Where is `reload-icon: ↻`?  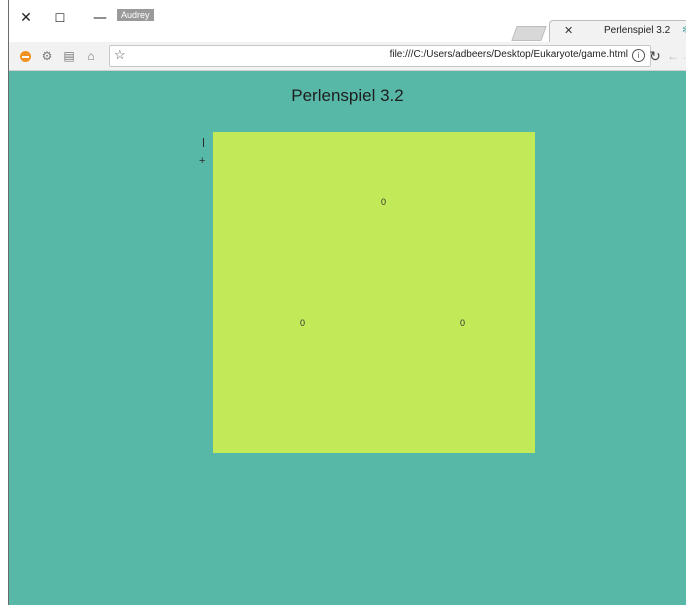 reload-icon: ↻ is located at coordinates (655, 56).